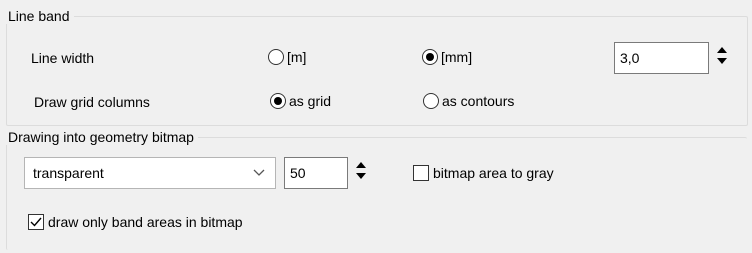  Describe the element at coordinates (478, 101) in the screenshot. I see `as-contours-label: as contours` at that location.